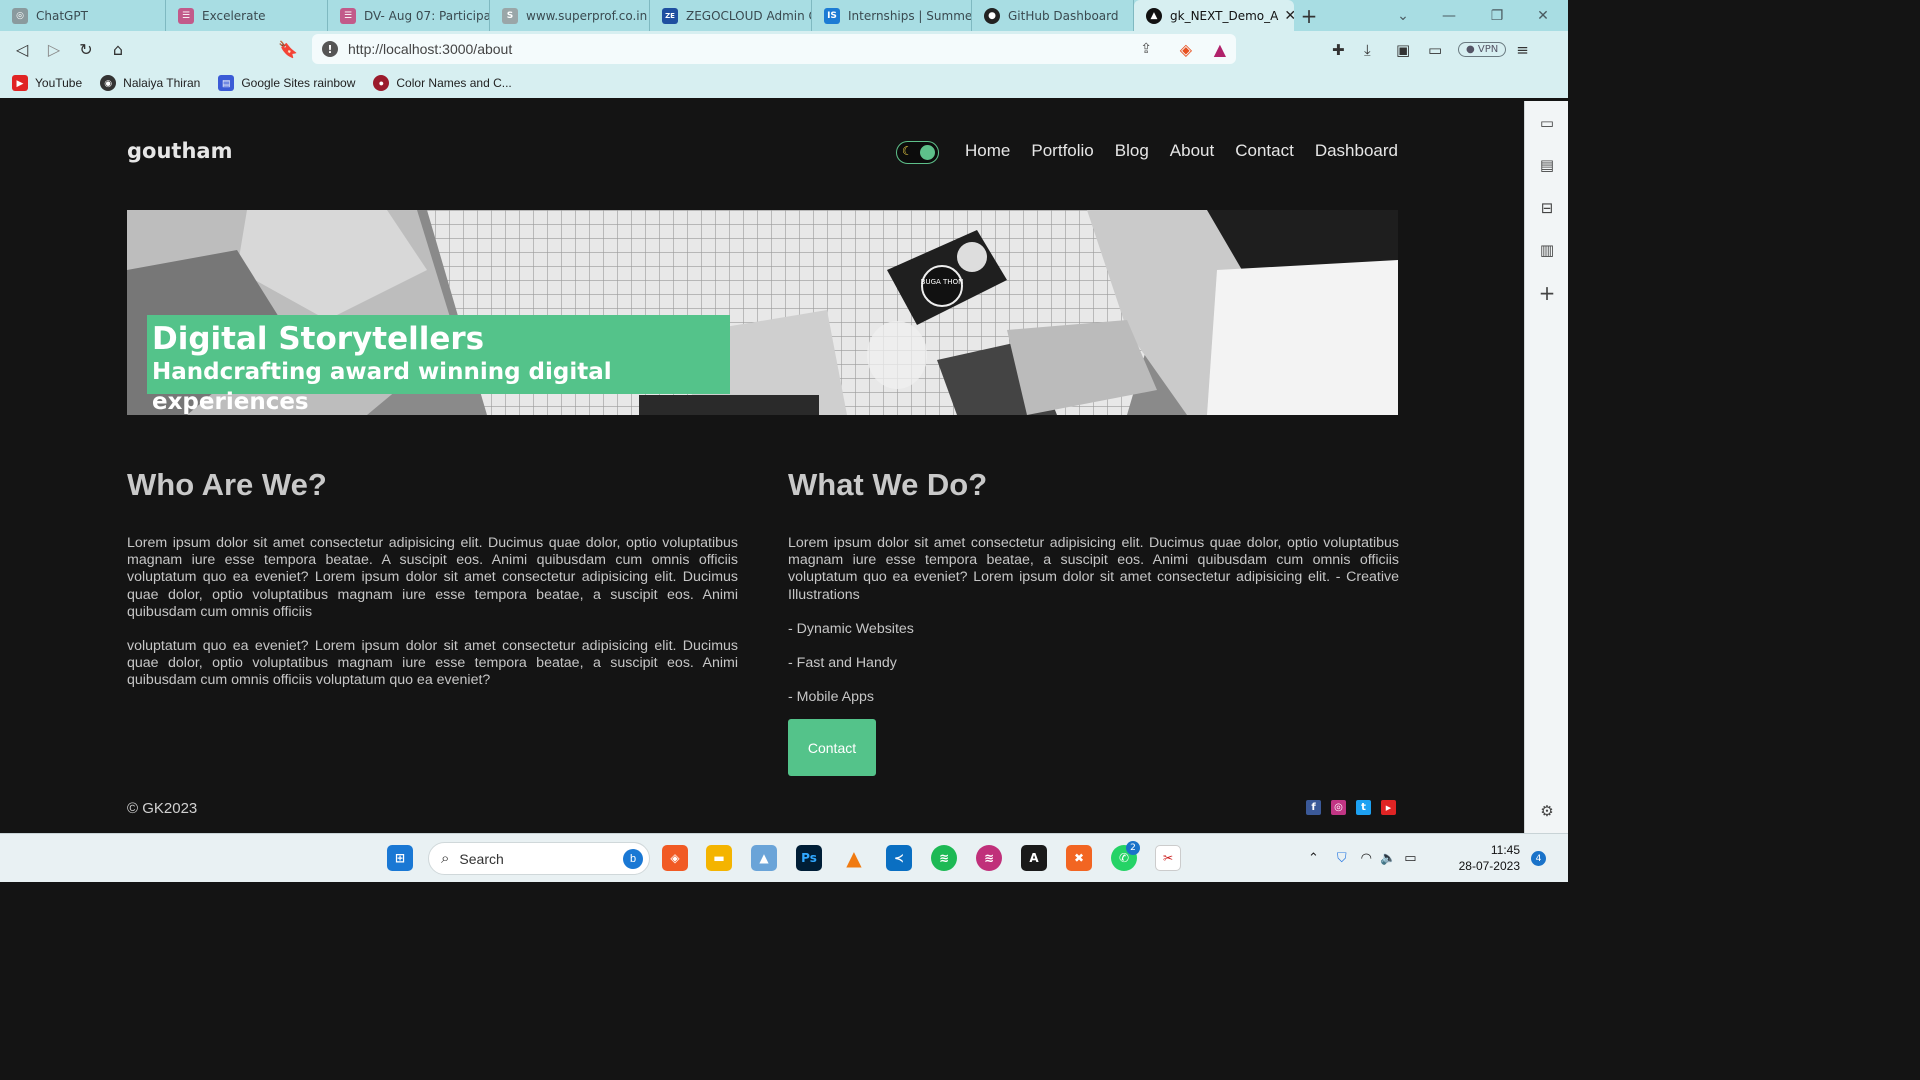 Image resolution: width=1920 pixels, height=1080 pixels. Describe the element at coordinates (633, 859) in the screenshot. I see `bing-icon: b` at that location.